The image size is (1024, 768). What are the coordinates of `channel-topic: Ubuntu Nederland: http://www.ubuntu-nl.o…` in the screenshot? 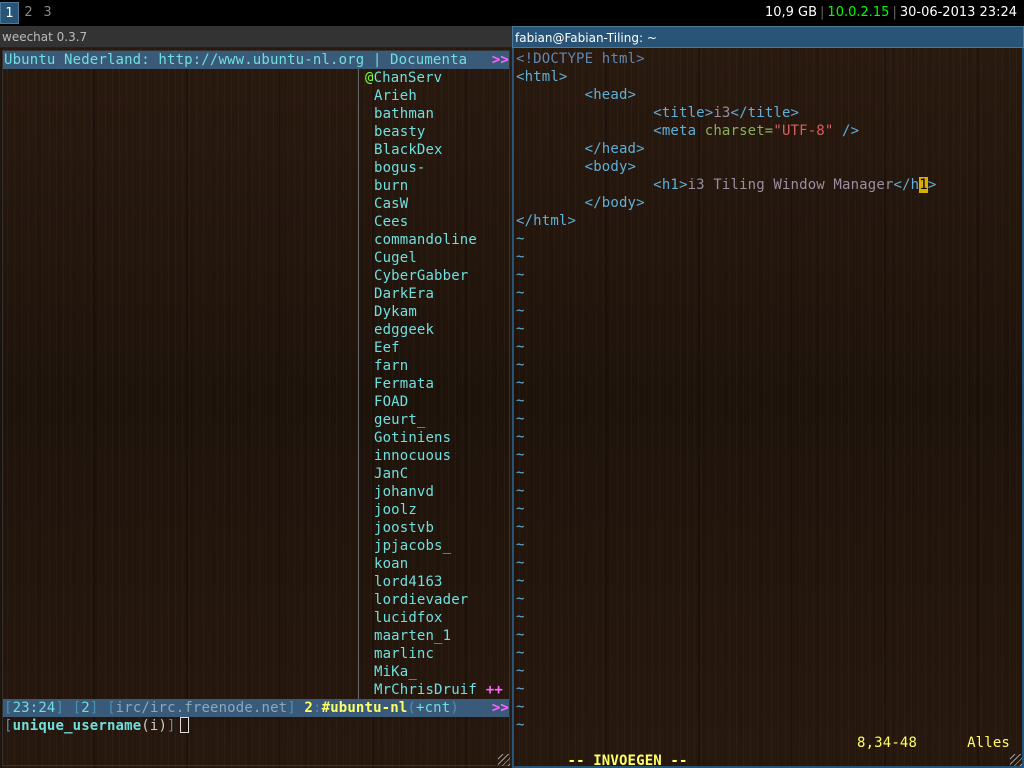 It's located at (256, 60).